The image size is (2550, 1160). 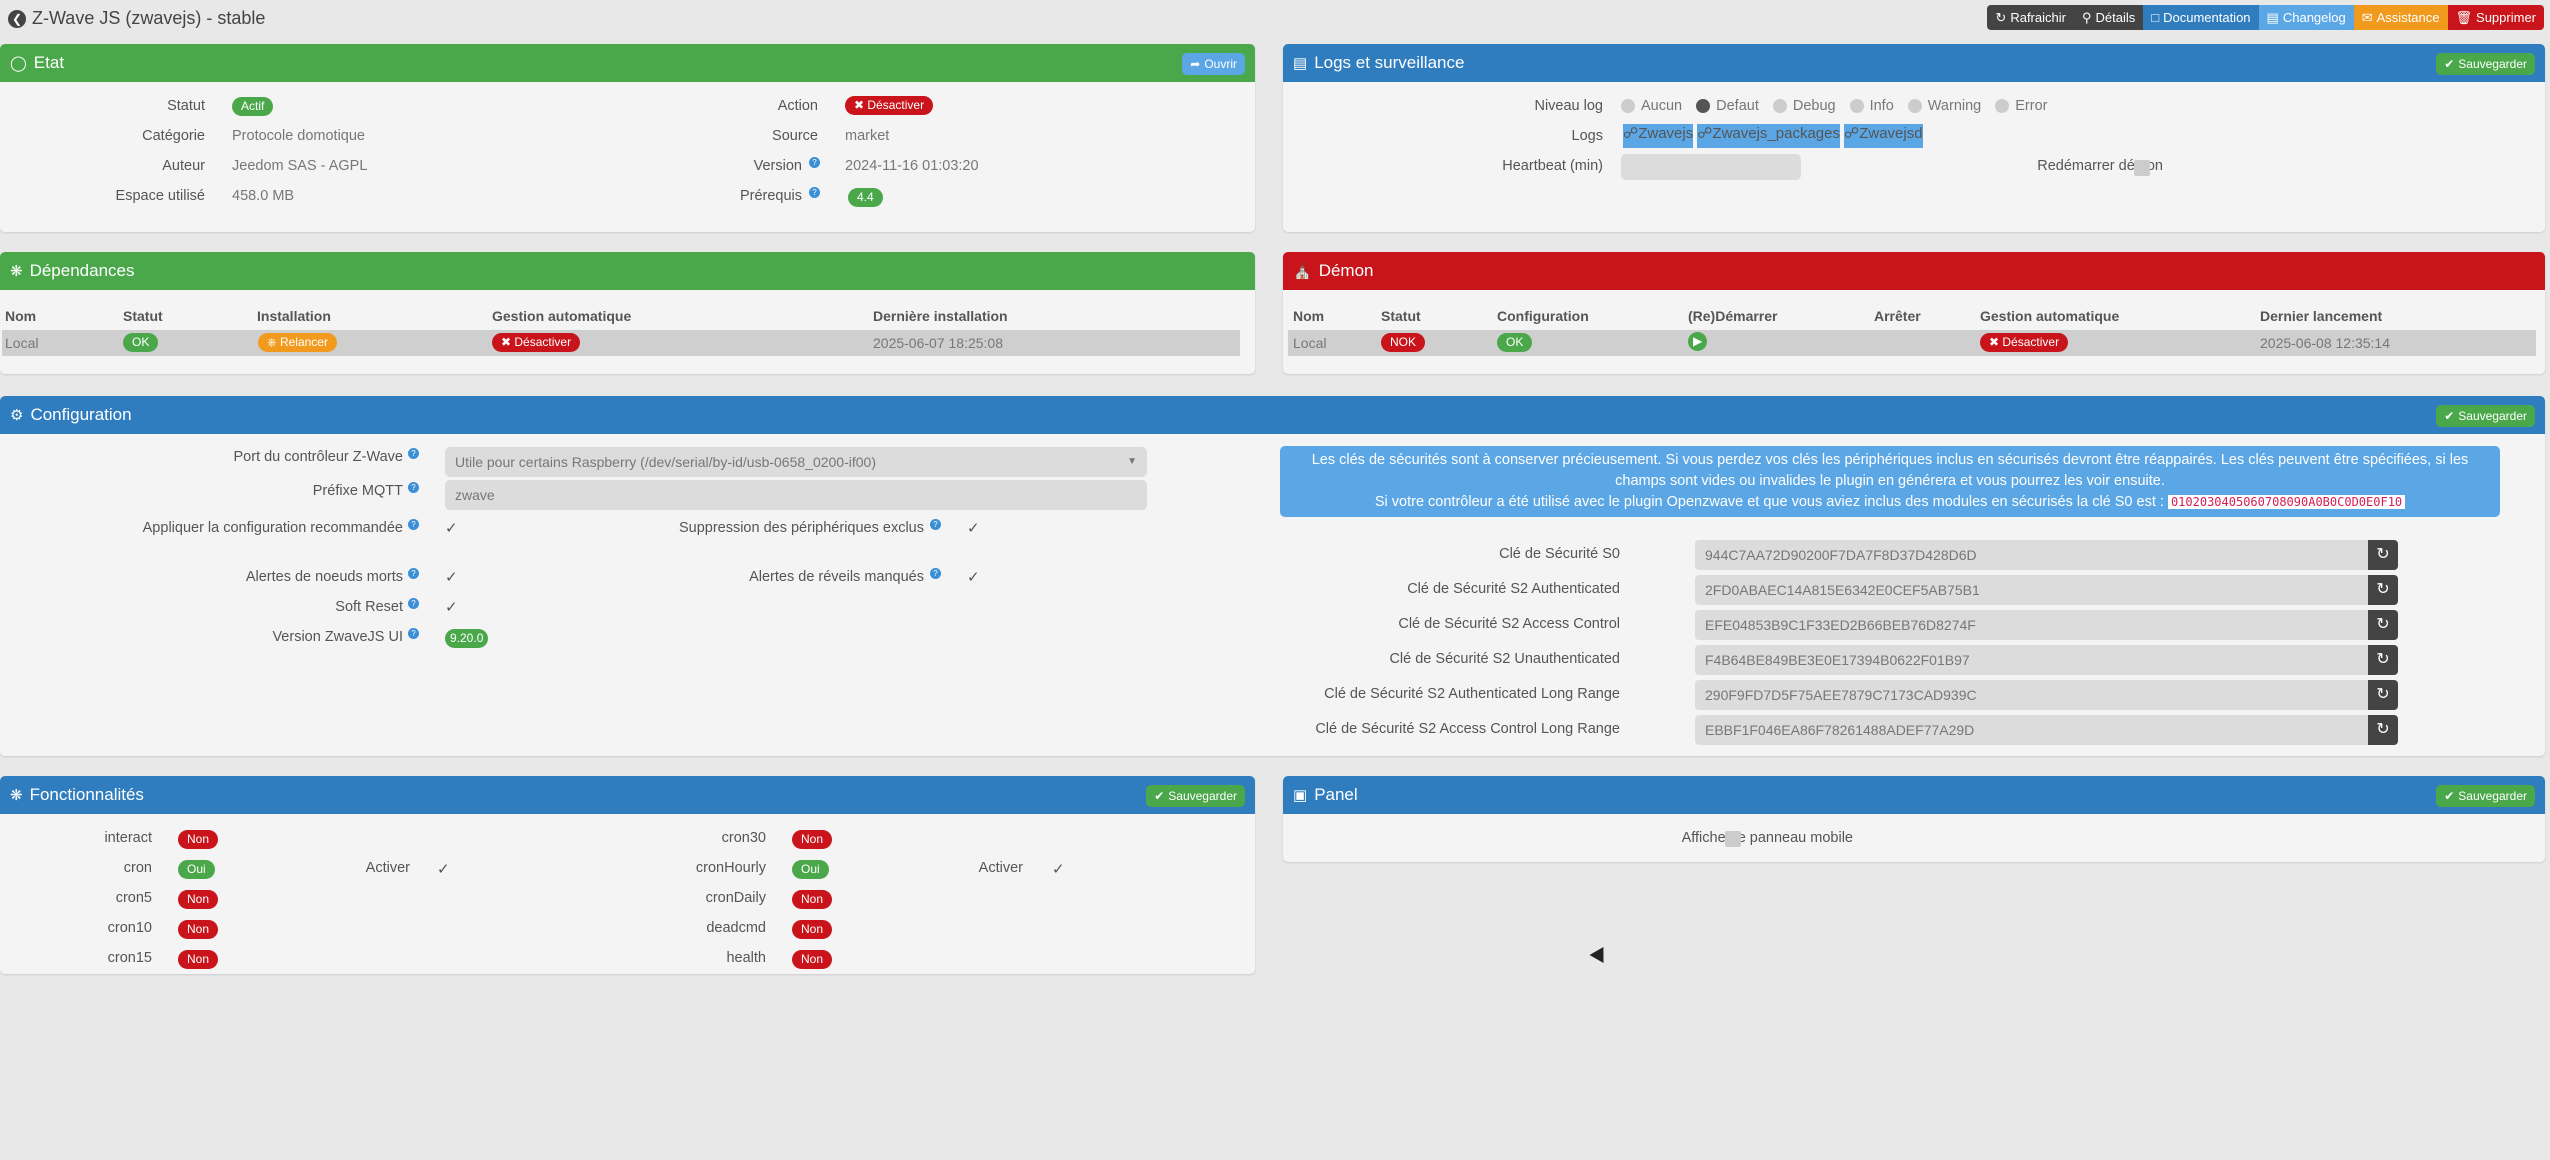 I want to click on key-s2-access-lr-refresh-button: ↻, so click(x=2383, y=730).